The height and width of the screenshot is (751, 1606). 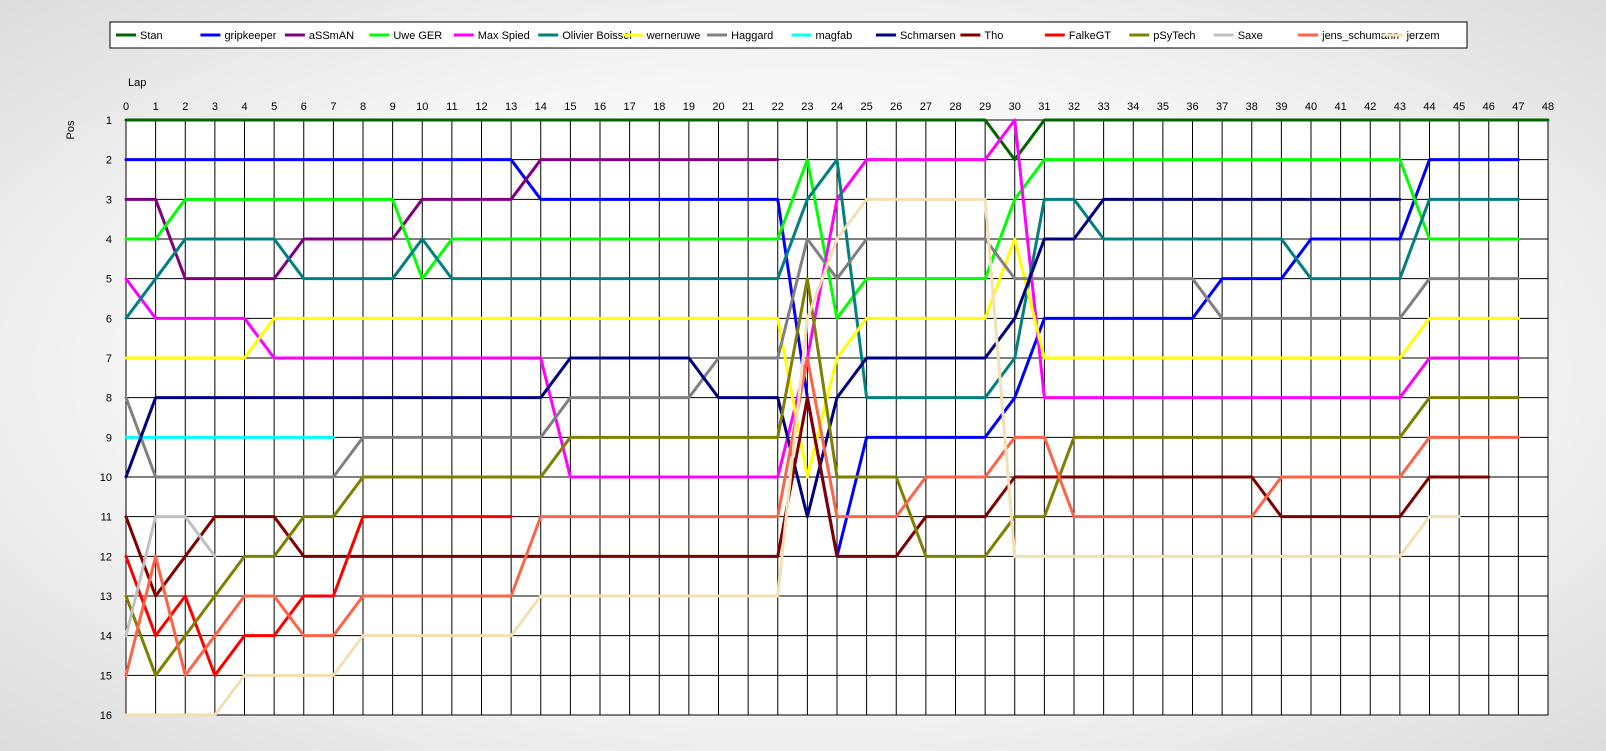 I want to click on x-axis-title: Lap, so click(x=137, y=83).